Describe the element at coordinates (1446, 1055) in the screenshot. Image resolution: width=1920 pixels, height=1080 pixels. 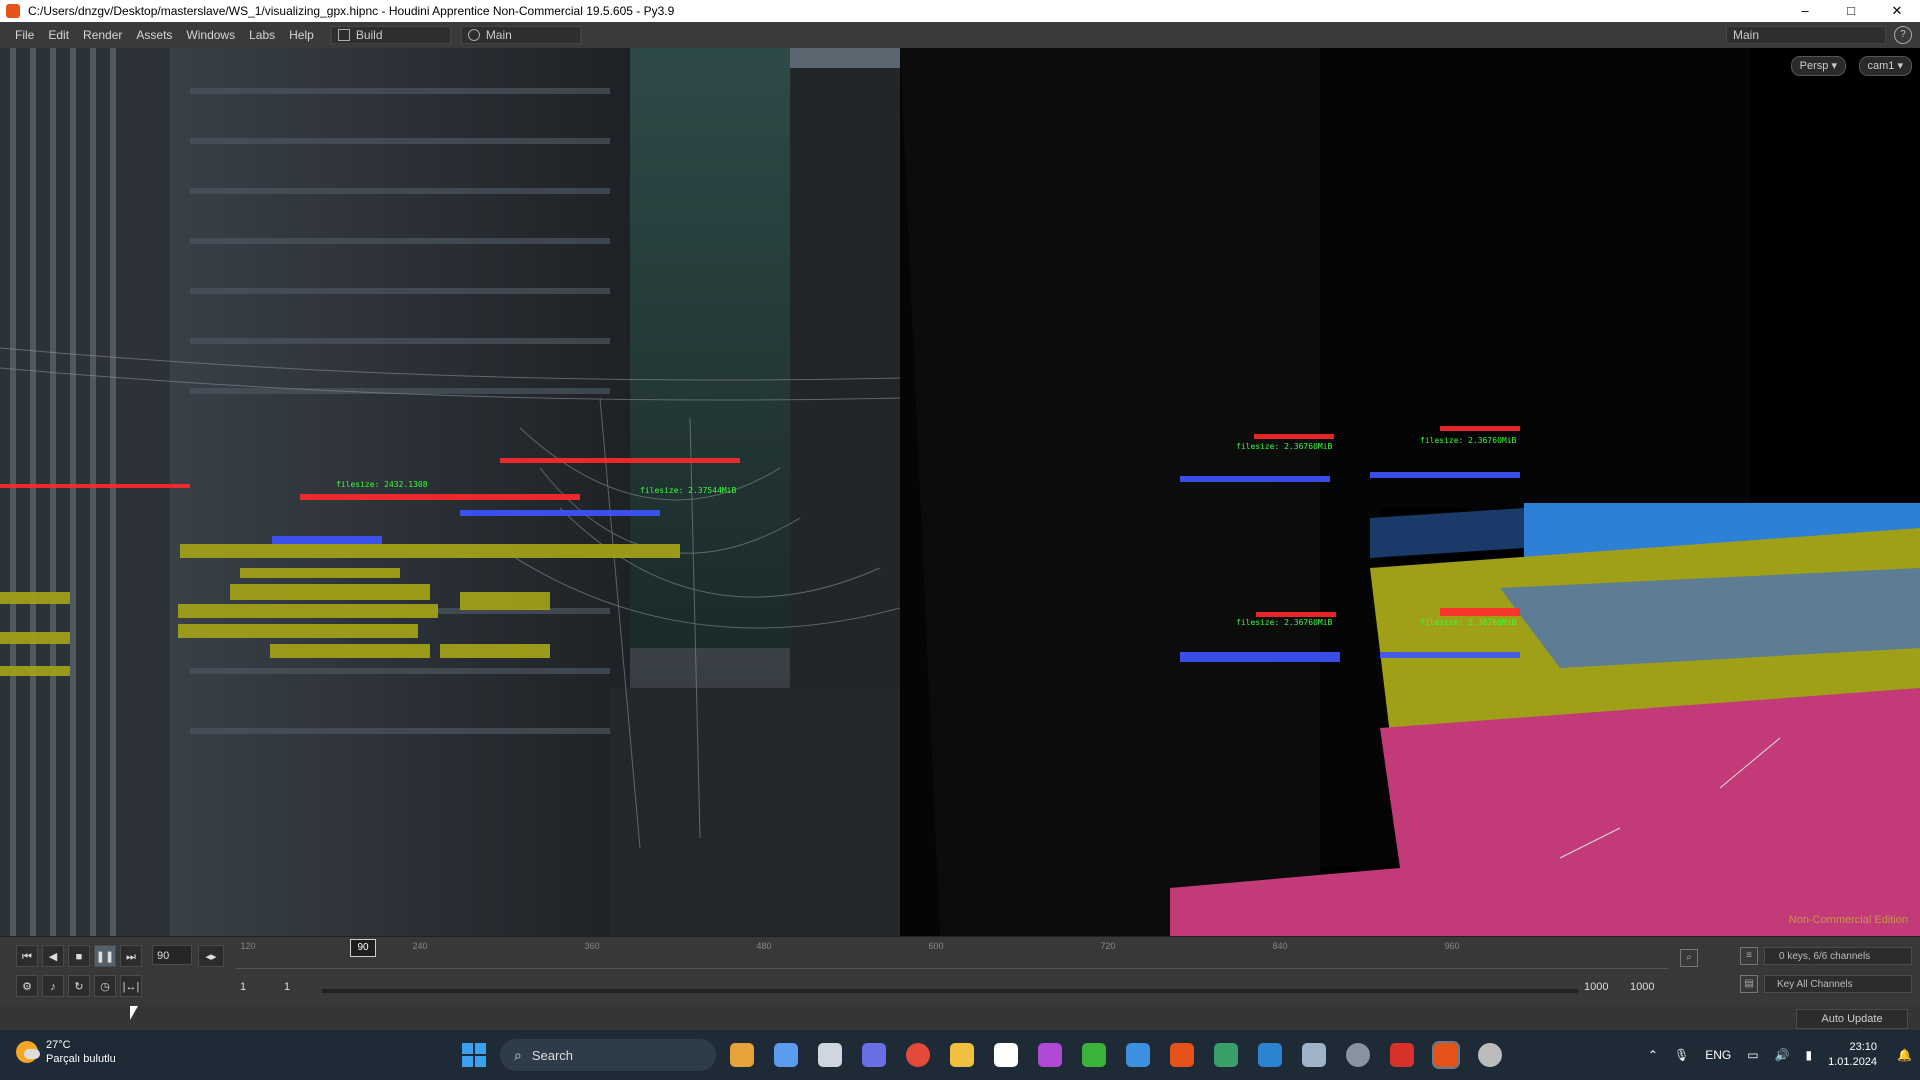
I see `houdini-active-icon` at that location.